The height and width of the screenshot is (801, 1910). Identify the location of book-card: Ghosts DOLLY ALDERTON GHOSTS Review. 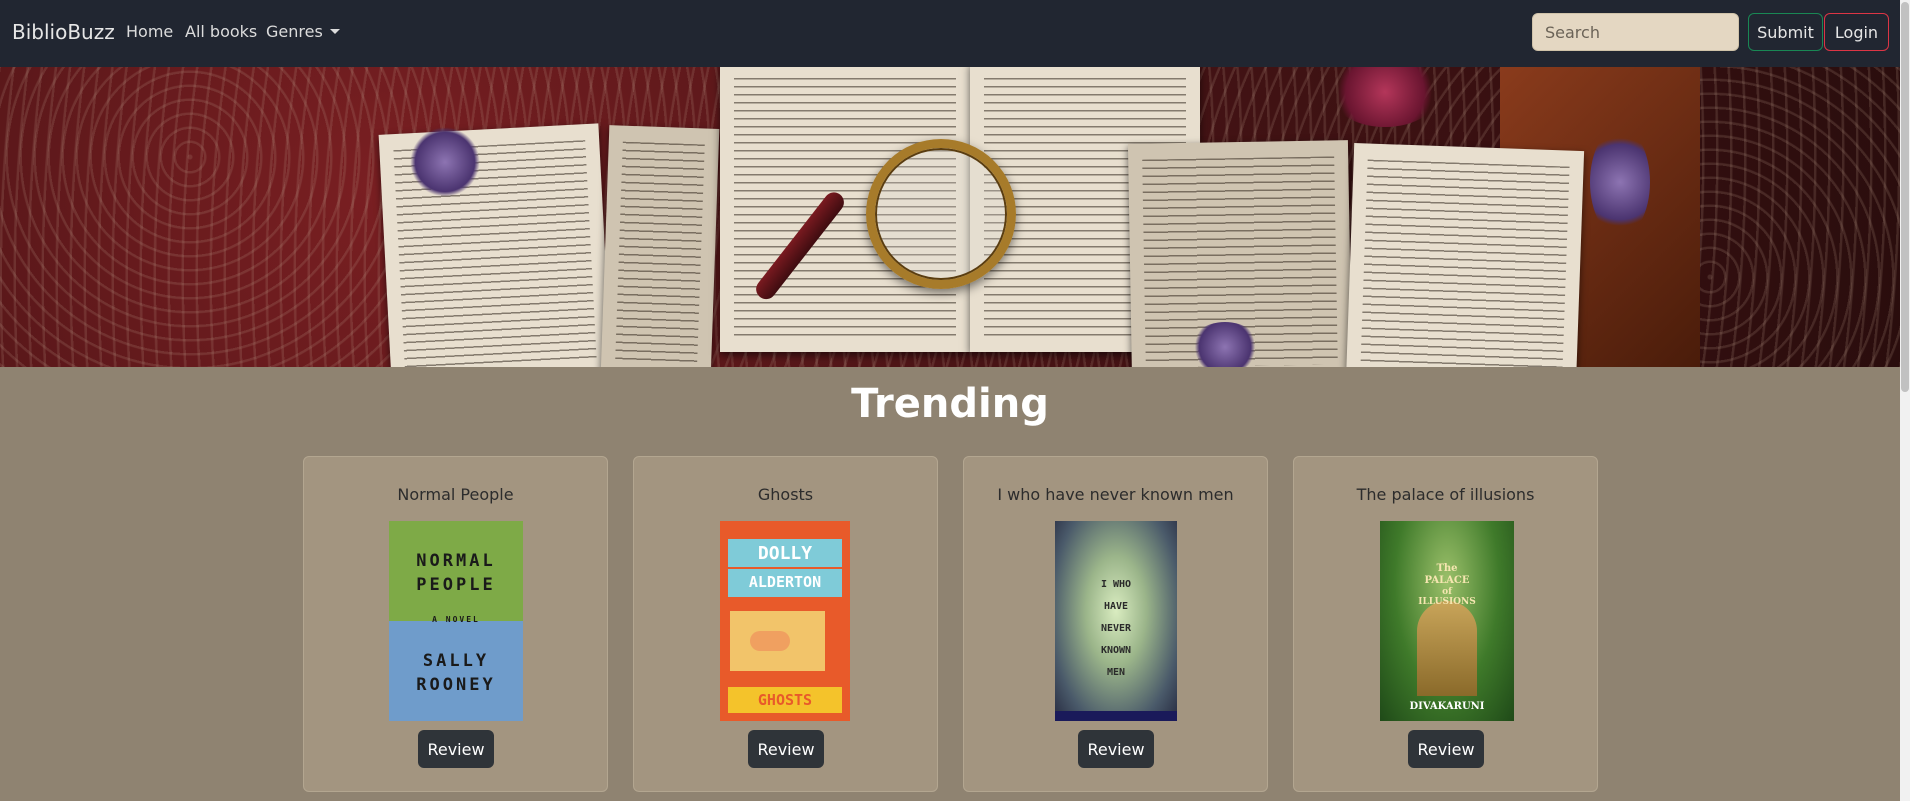
(785, 624).